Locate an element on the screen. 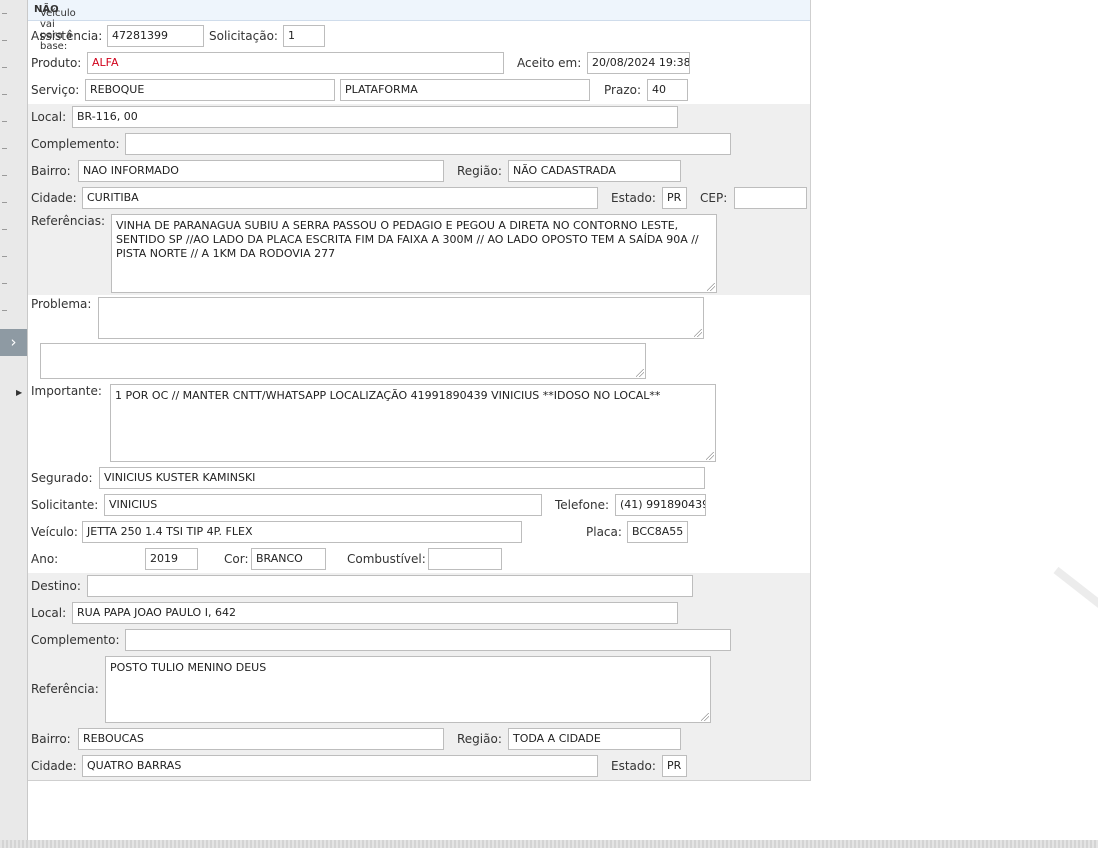 The image size is (1098, 848). solicitacao-field: 1 is located at coordinates (304, 36).